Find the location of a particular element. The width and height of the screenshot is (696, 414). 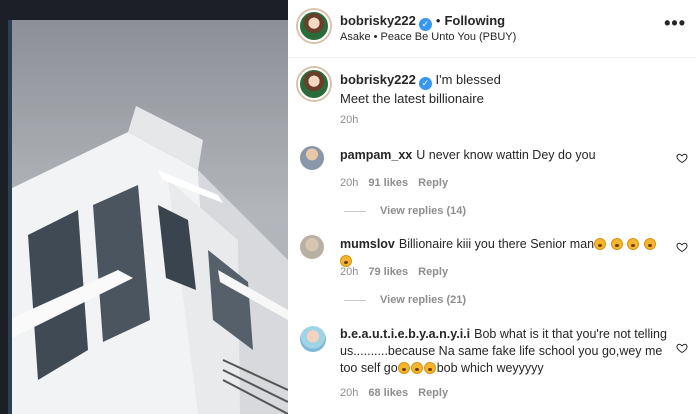

view-replies-label: View replies (21) is located at coordinates (423, 300).